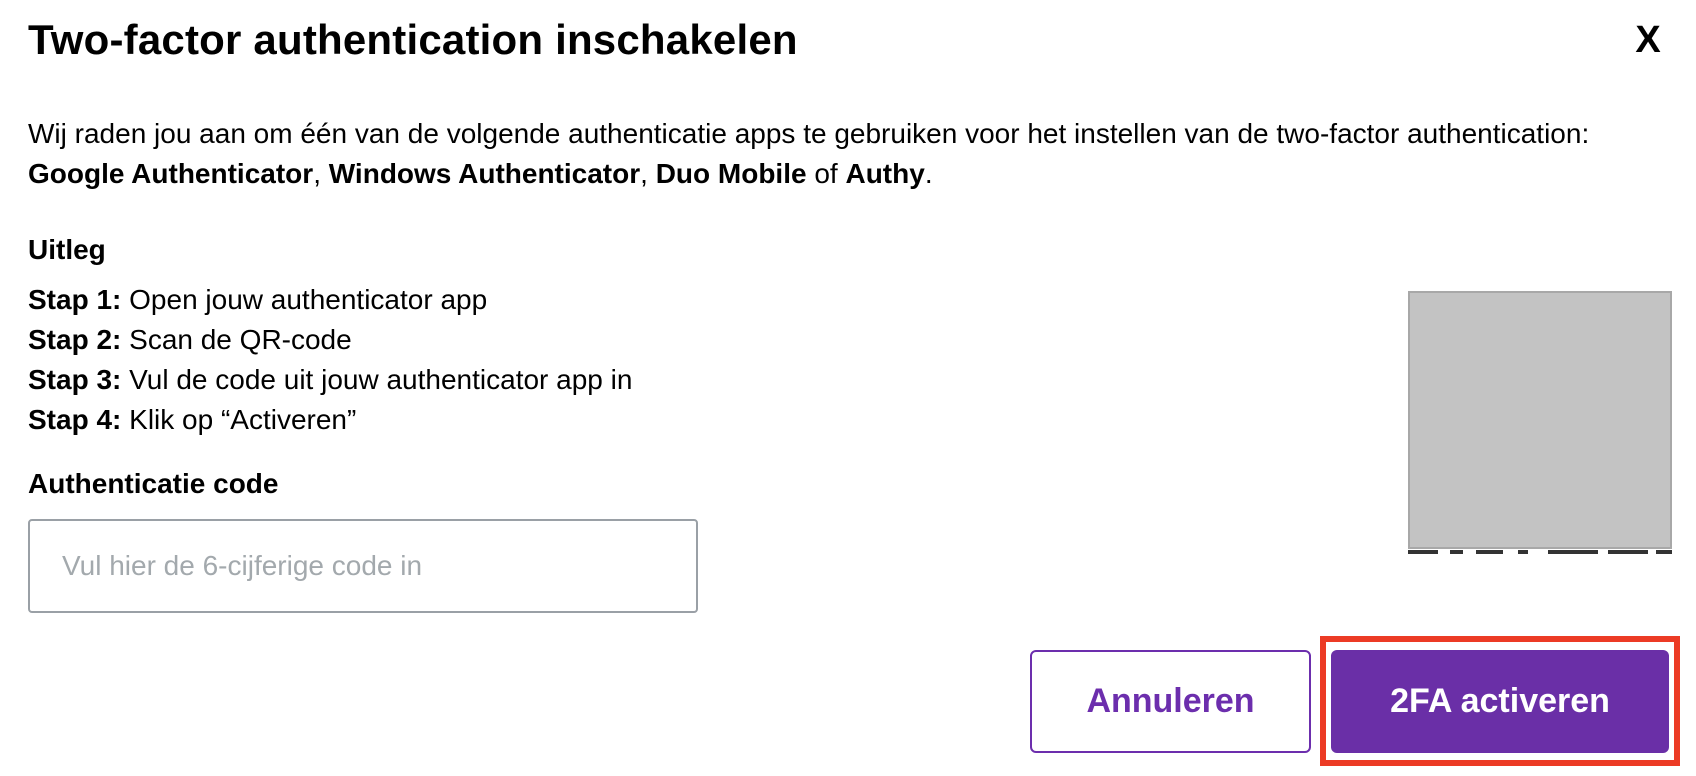 The image size is (1696, 776). I want to click on instructions-heading: Uitleg, so click(67, 249).